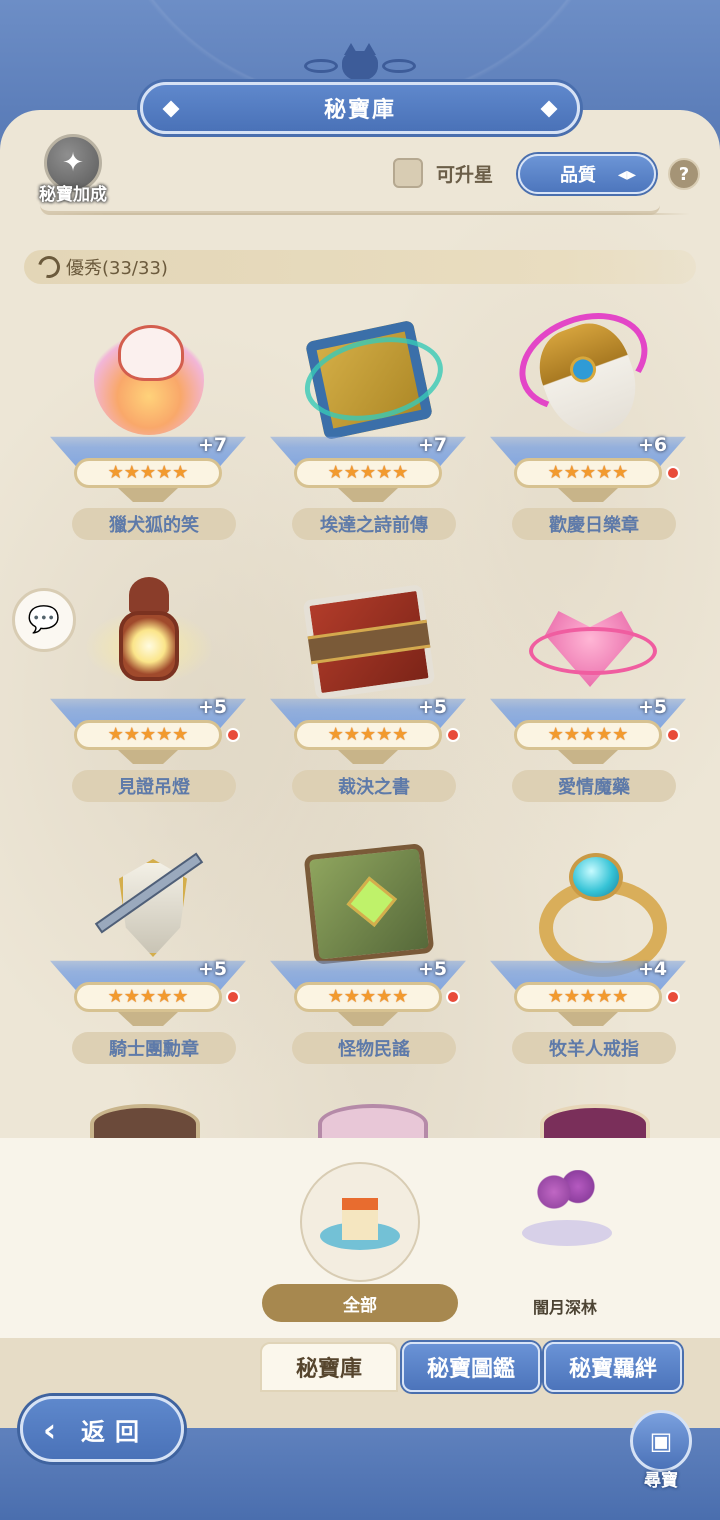  I want to click on treasure-card: ★★★★★ +7 獵犬狐的笑, so click(148, 425).